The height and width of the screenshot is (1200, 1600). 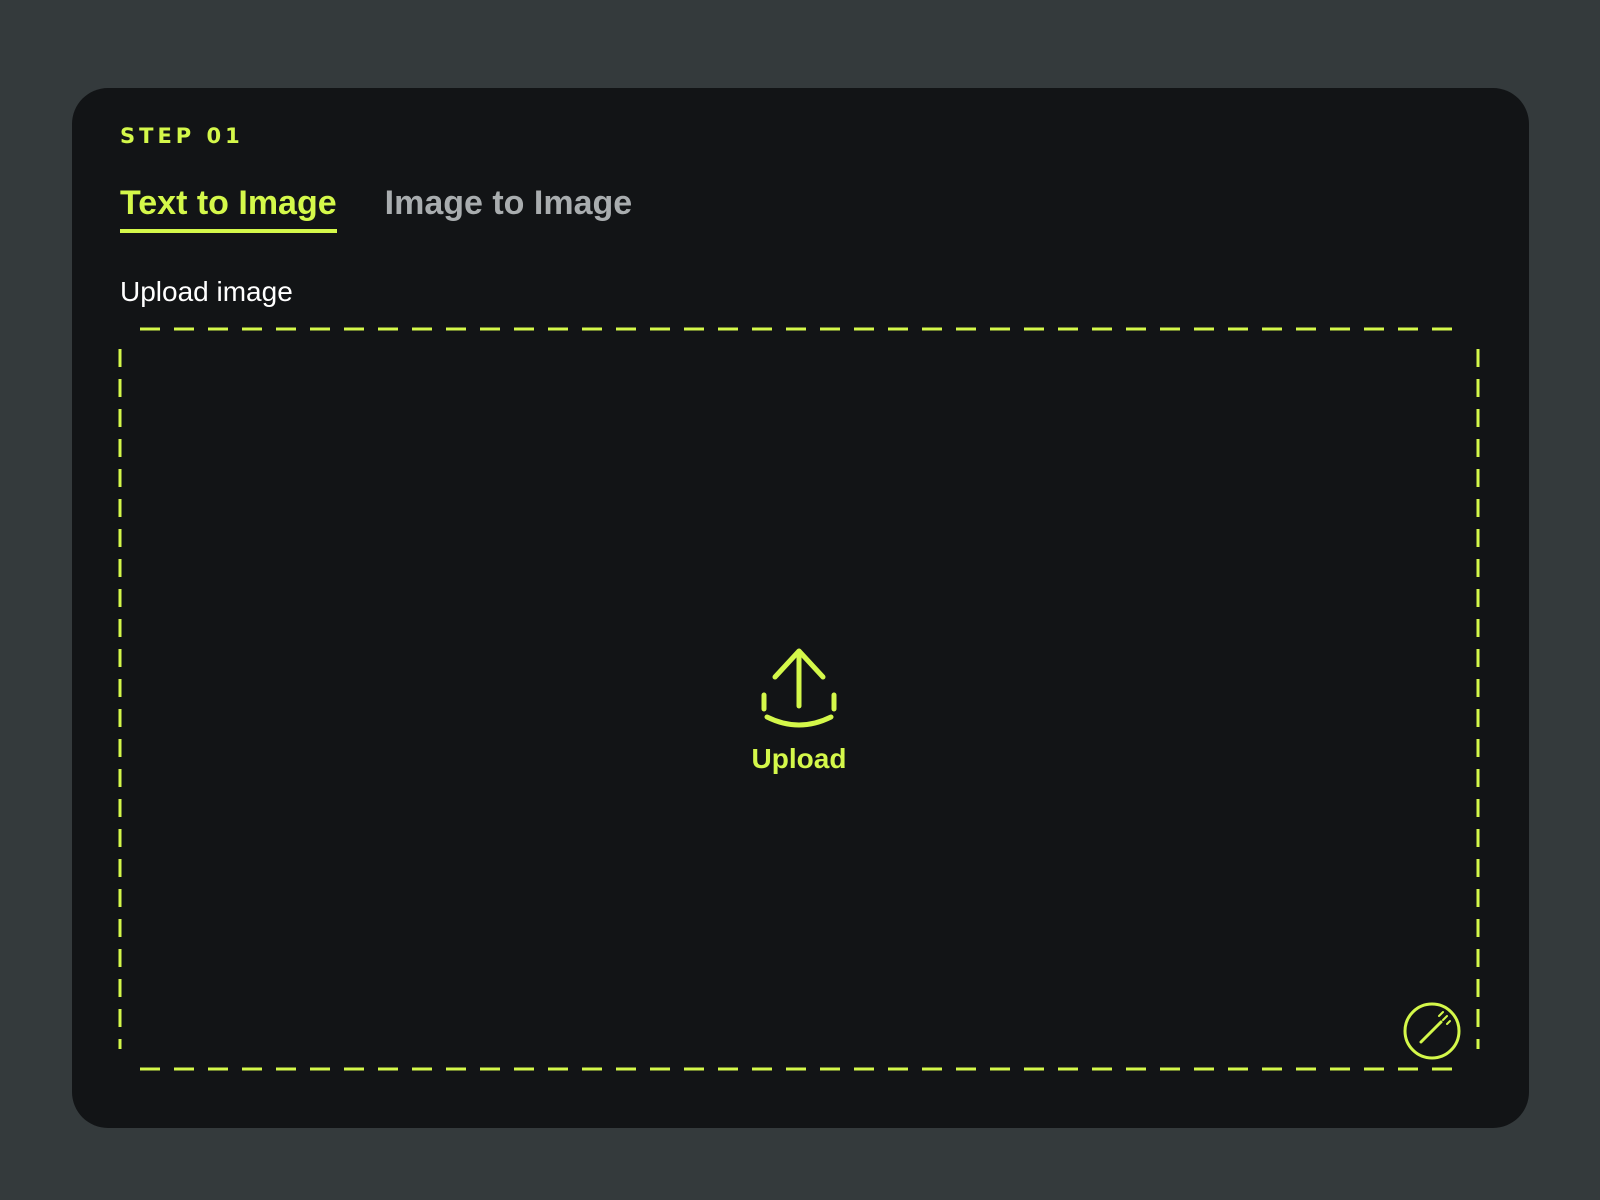 I want to click on upload-button-label: Upload, so click(x=799, y=758).